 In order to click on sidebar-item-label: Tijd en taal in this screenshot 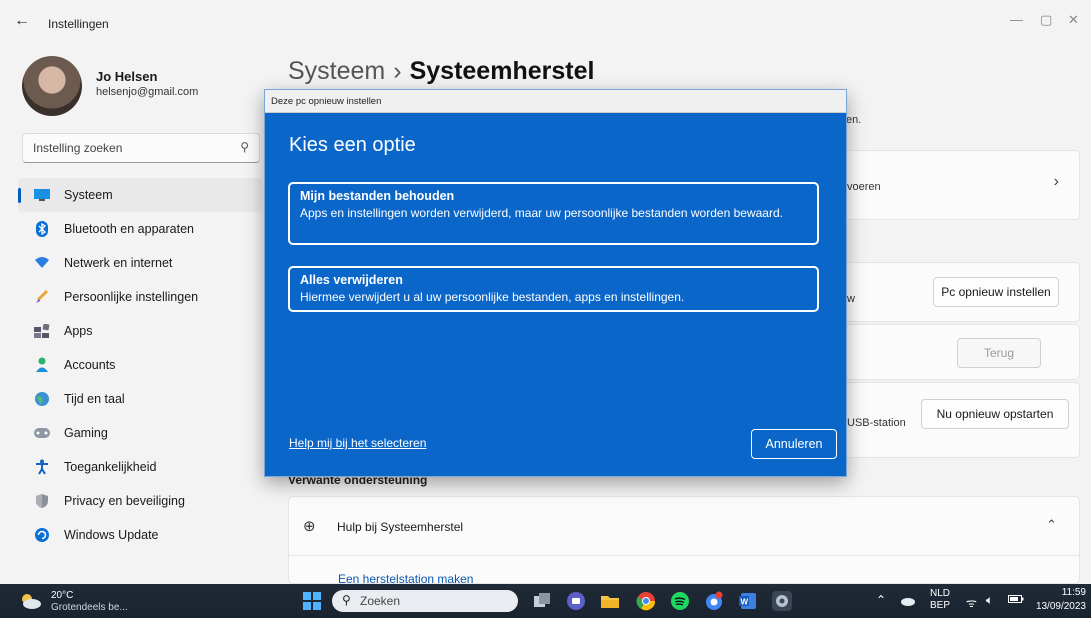, I will do `click(94, 399)`.